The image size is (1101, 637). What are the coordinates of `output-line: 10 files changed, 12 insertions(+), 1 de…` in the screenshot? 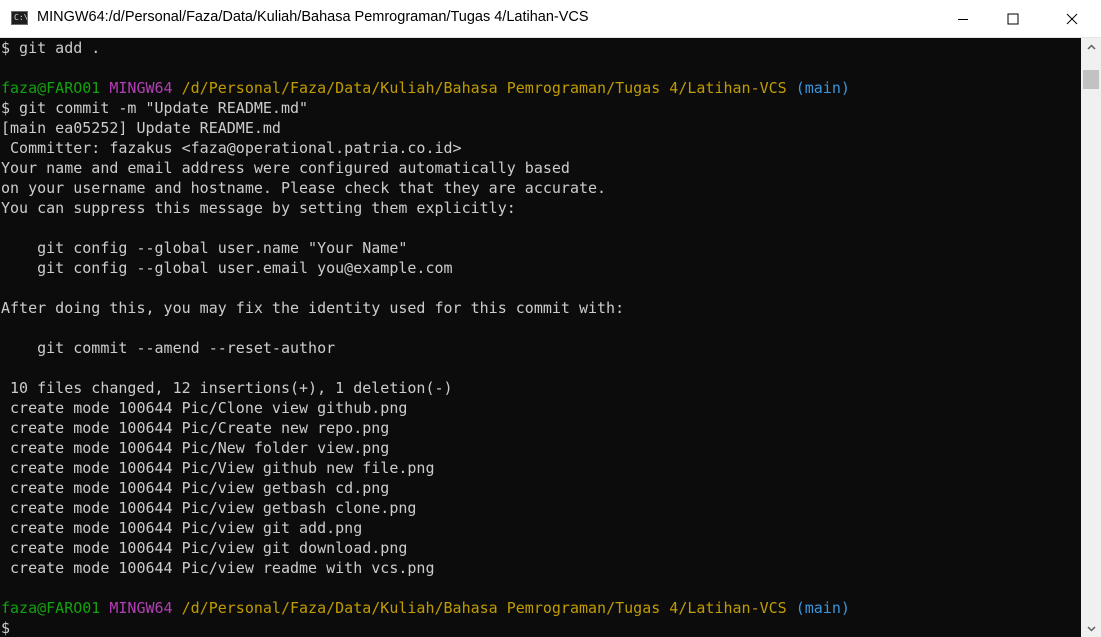 It's located at (227, 388).